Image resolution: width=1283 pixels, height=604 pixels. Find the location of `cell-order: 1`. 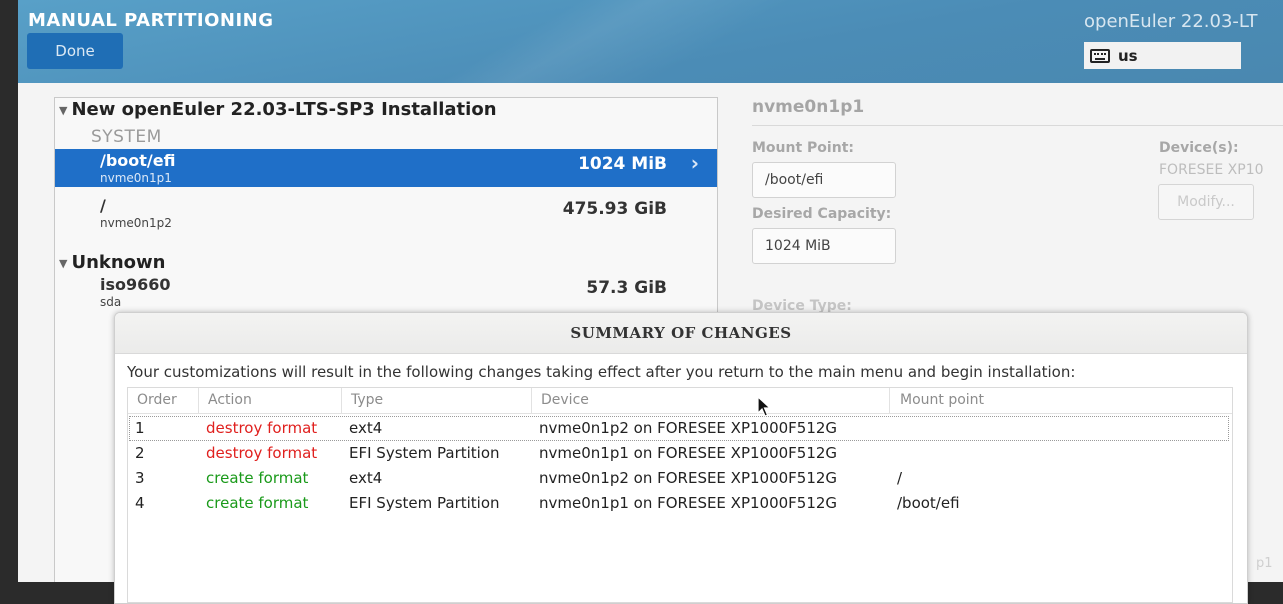

cell-order: 1 is located at coordinates (140, 428).